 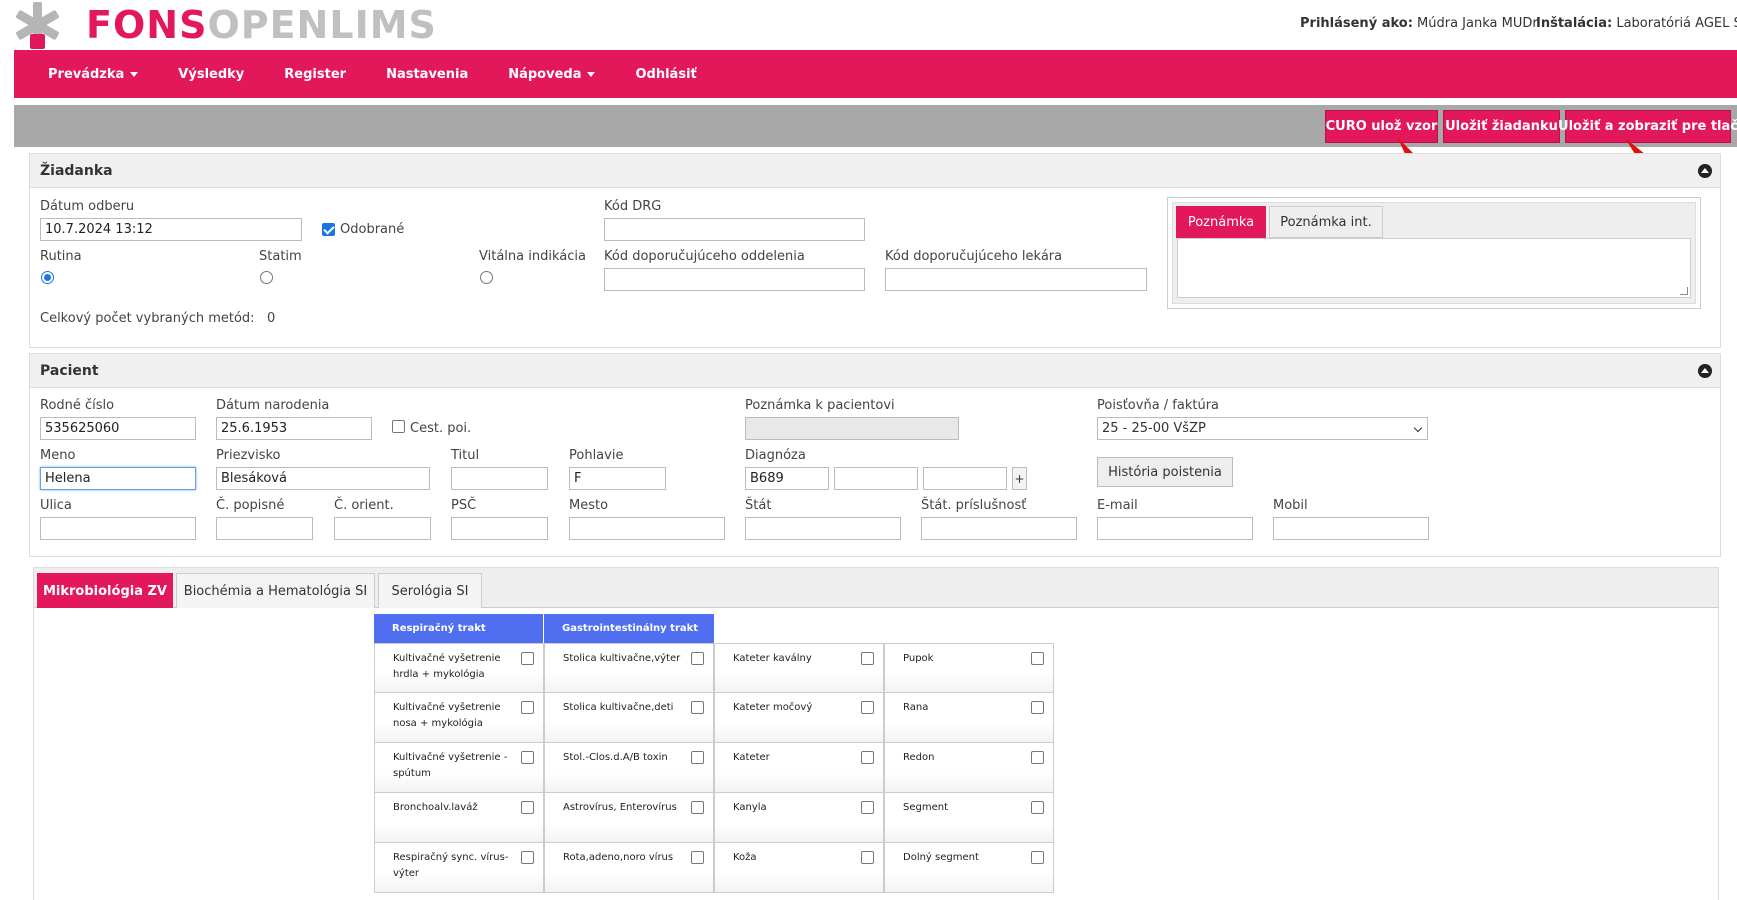 What do you see at coordinates (1636, 23) in the screenshot?
I see `installation-info: Inštalácia: Laboratóriá AGEL SK a.` at bounding box center [1636, 23].